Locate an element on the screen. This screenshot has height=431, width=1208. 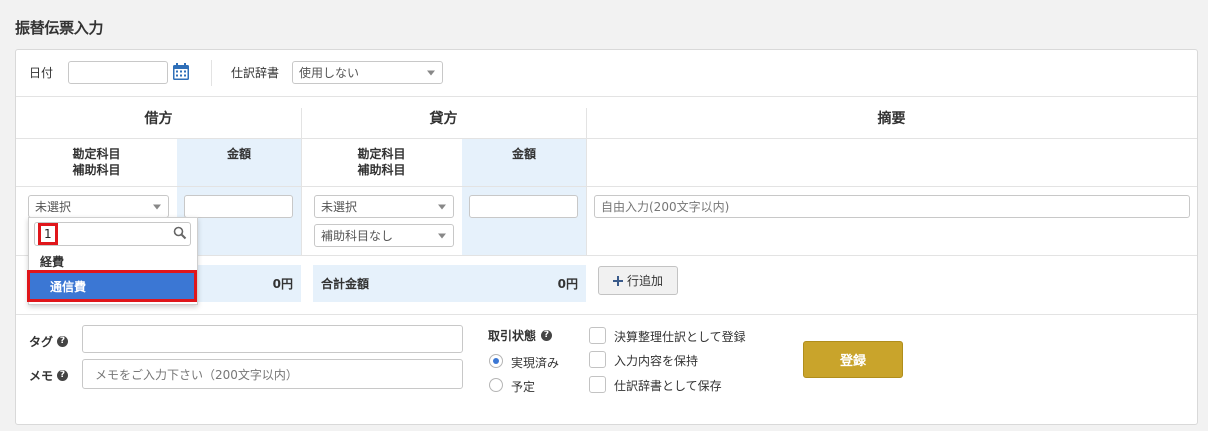
debit-total-amount: 0円 is located at coordinates (282, 284).